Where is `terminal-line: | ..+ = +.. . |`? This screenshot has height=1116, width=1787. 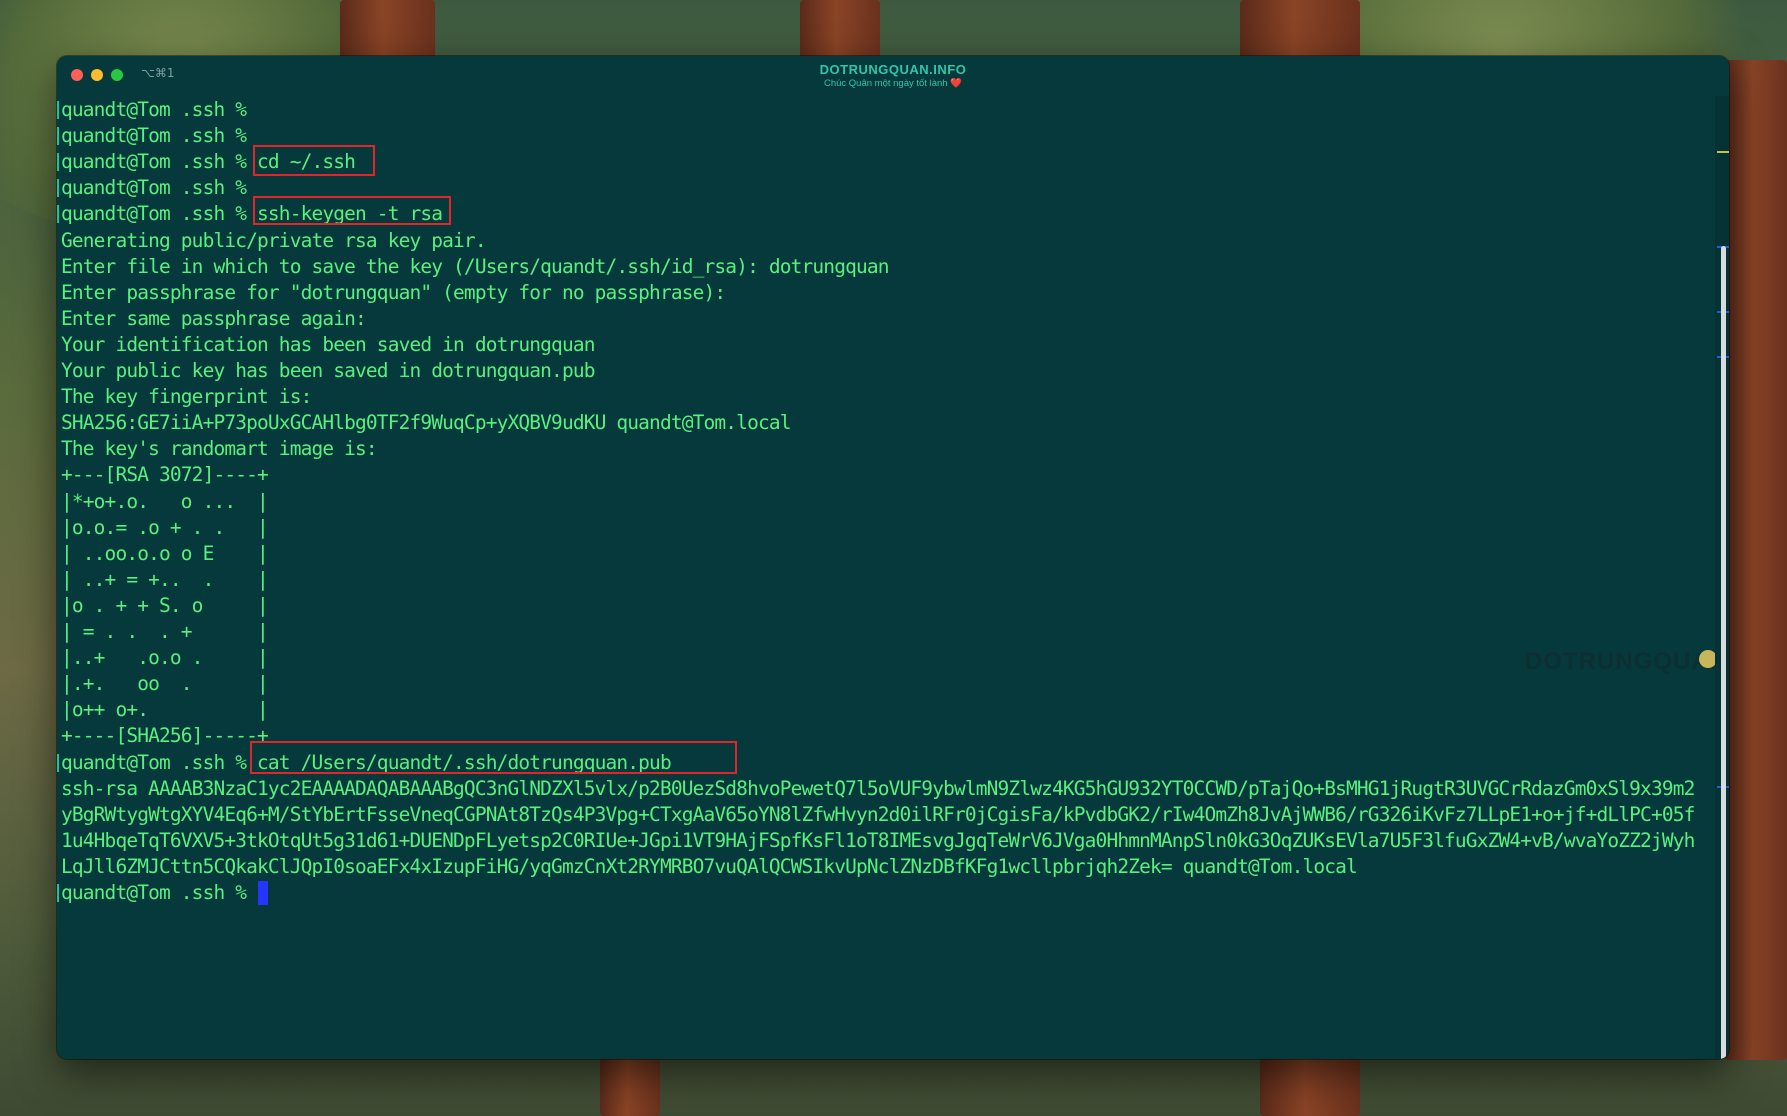 terminal-line: | ..+ = +.. . | is located at coordinates (165, 579).